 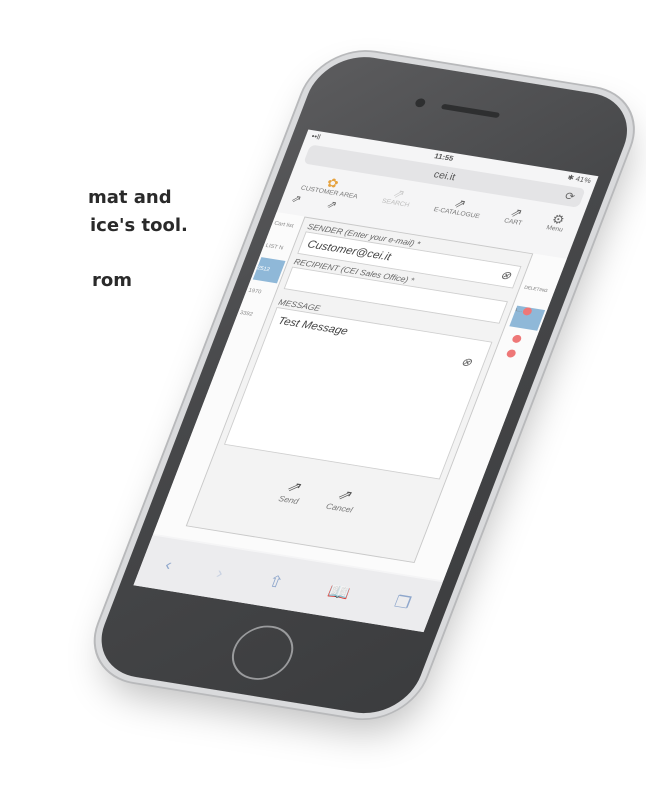 What do you see at coordinates (420, 102) in the screenshot?
I see `camera-icon` at bounding box center [420, 102].